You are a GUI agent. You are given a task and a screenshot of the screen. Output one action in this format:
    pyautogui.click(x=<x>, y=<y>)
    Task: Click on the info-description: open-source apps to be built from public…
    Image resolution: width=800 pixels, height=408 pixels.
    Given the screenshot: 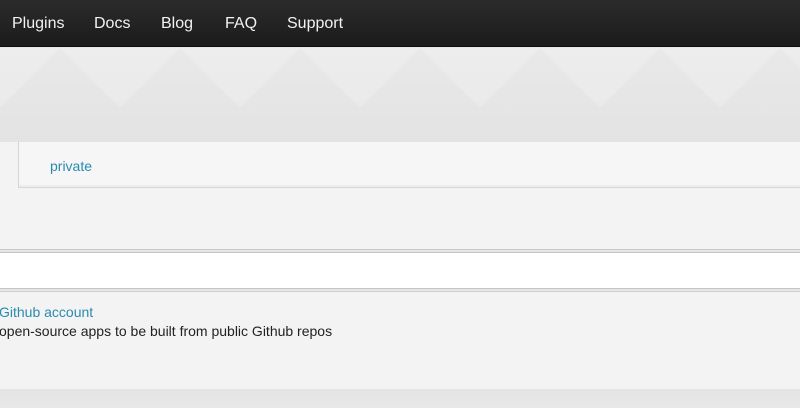 What is the action you would take?
    pyautogui.click(x=166, y=331)
    